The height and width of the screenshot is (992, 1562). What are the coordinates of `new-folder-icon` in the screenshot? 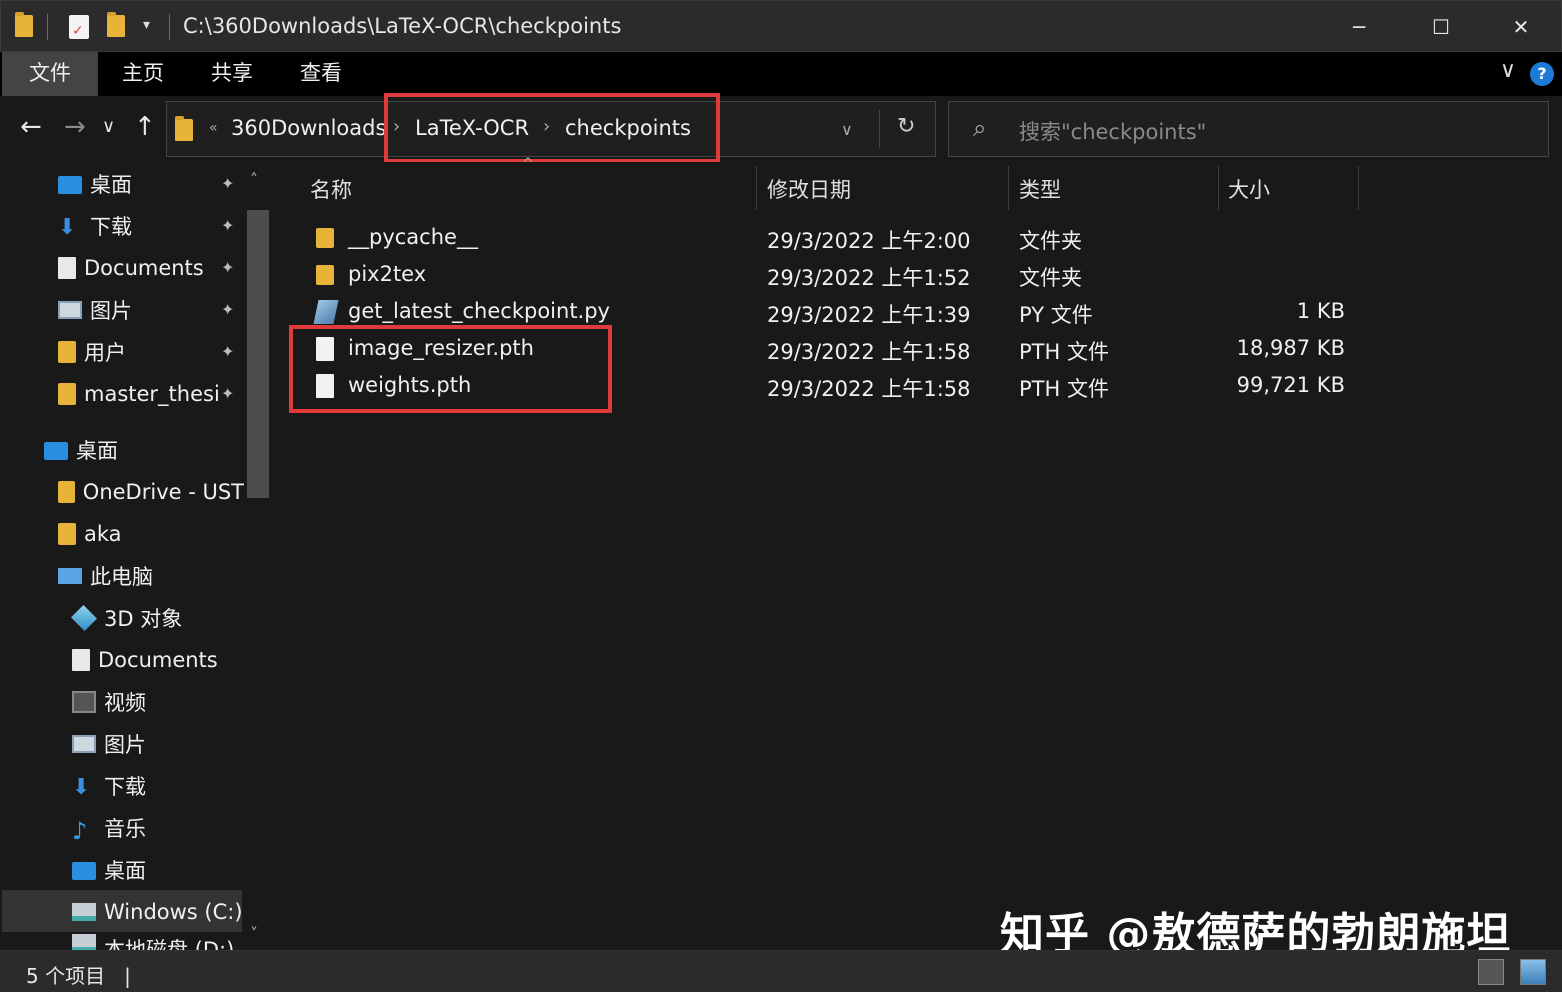 It's located at (116, 26).